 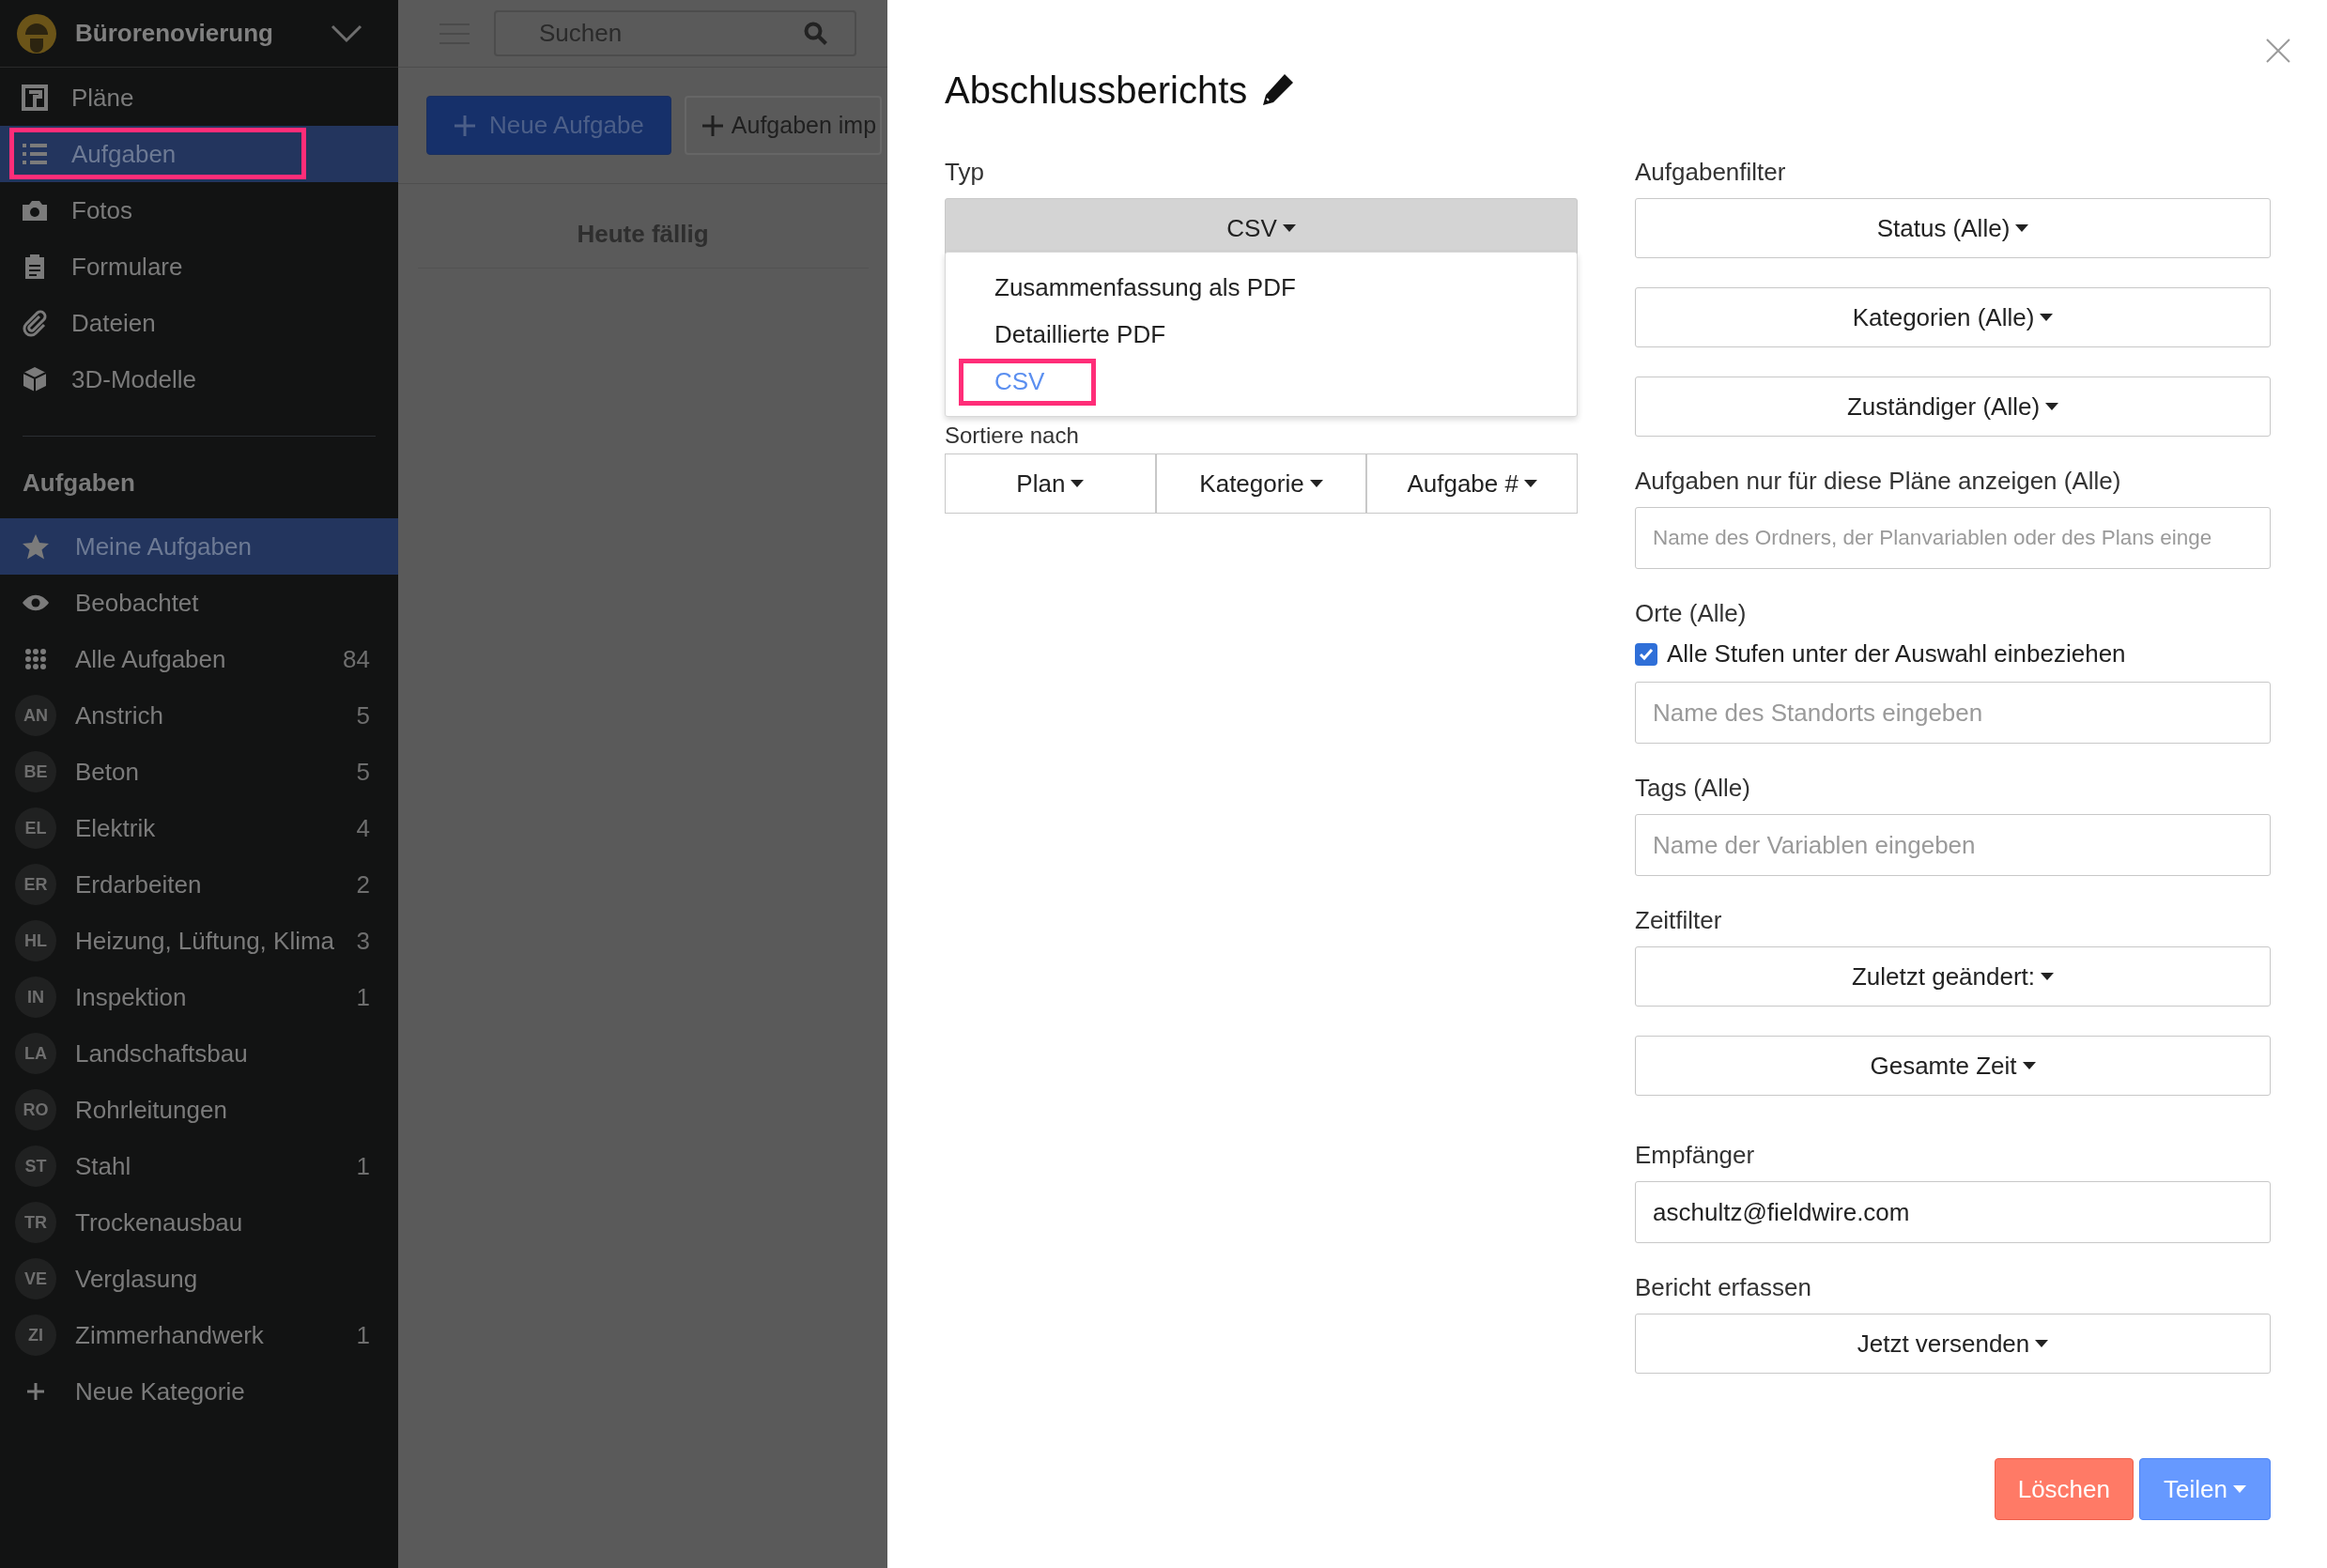 I want to click on sidebar-item: TR Trockenausbau, so click(x=199, y=1223).